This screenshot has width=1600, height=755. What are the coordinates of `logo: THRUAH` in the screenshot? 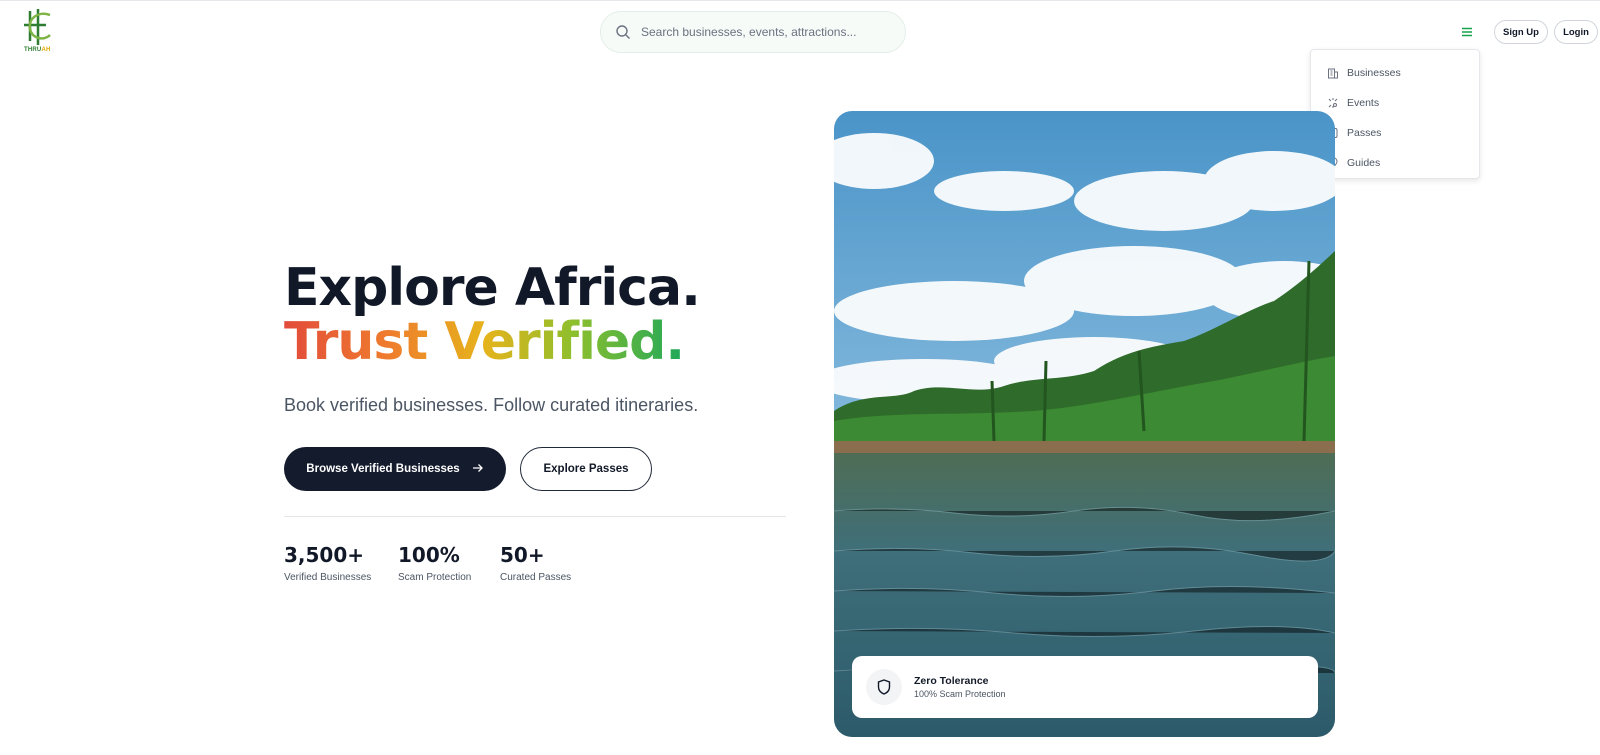 It's located at (40, 32).